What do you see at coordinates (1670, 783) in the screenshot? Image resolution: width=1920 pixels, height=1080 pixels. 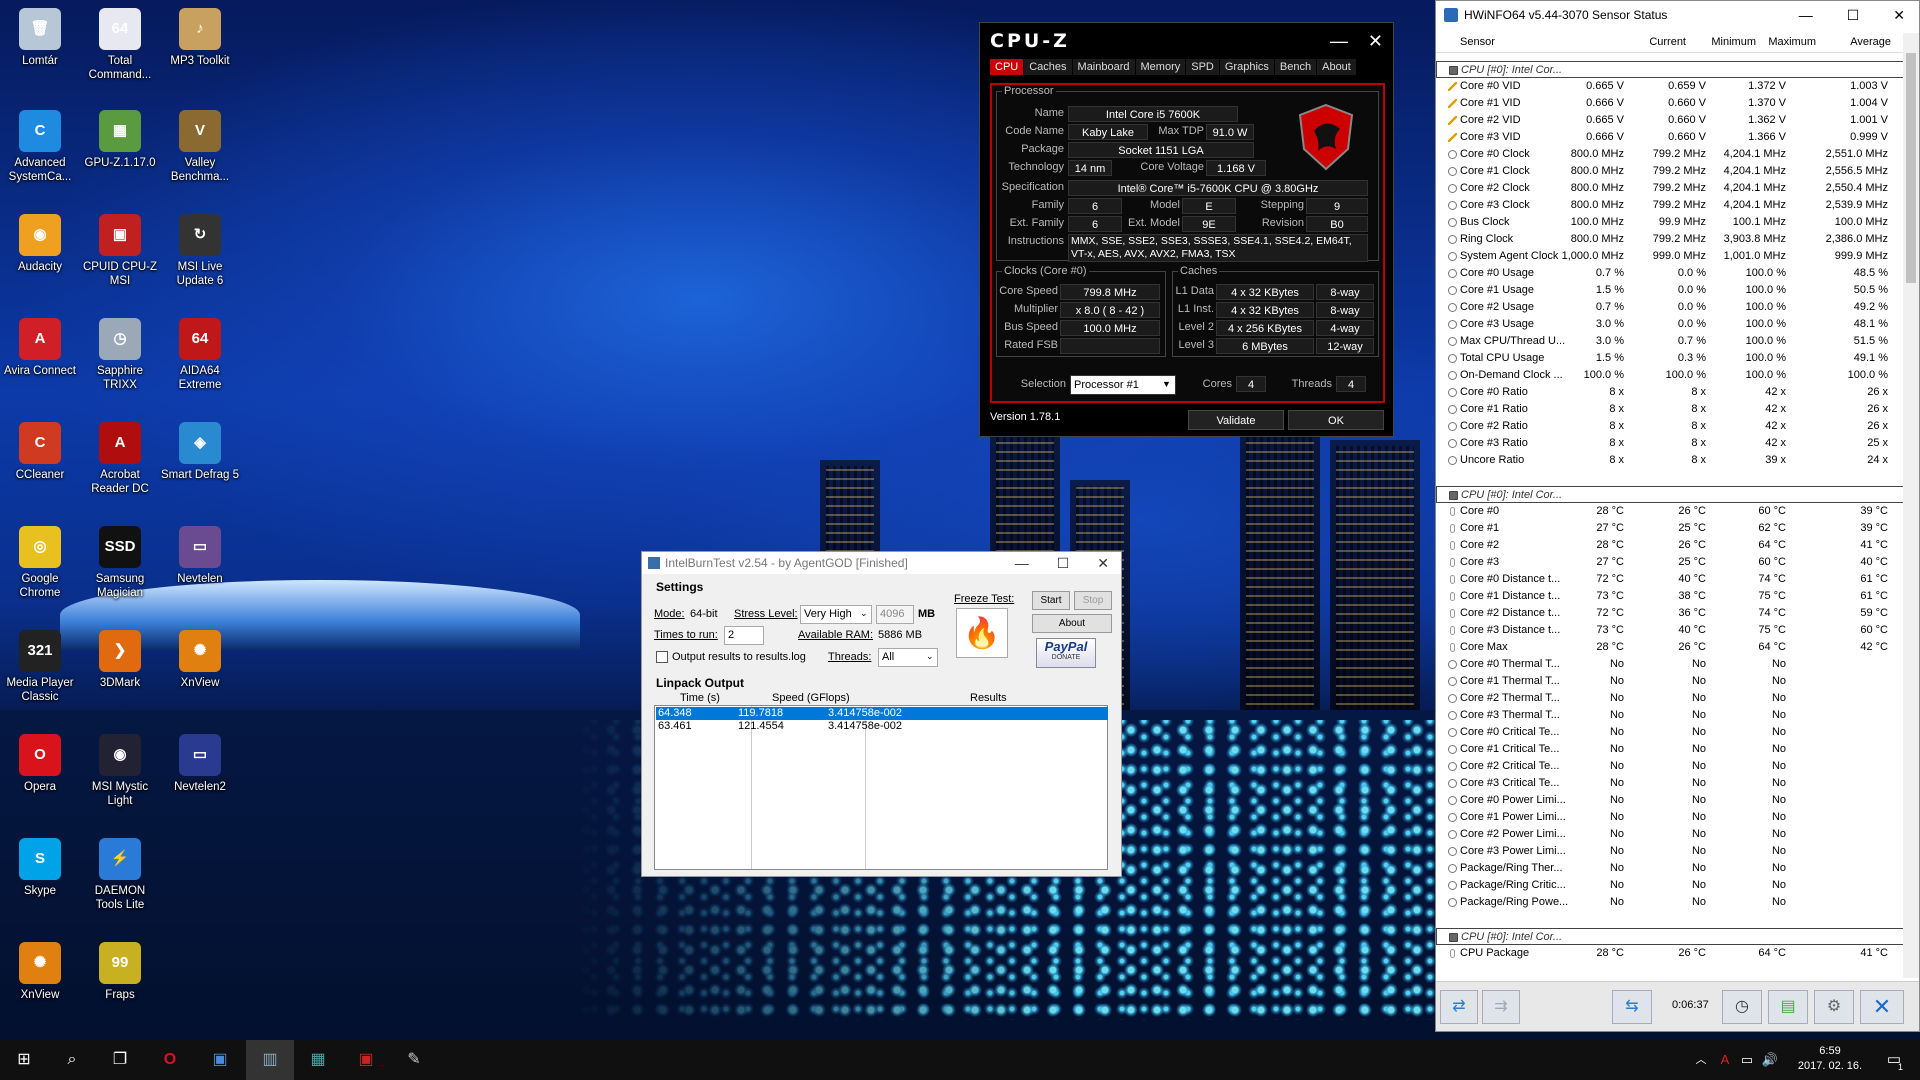 I see `table-row: Core #3 Critical Te... No No No` at bounding box center [1670, 783].